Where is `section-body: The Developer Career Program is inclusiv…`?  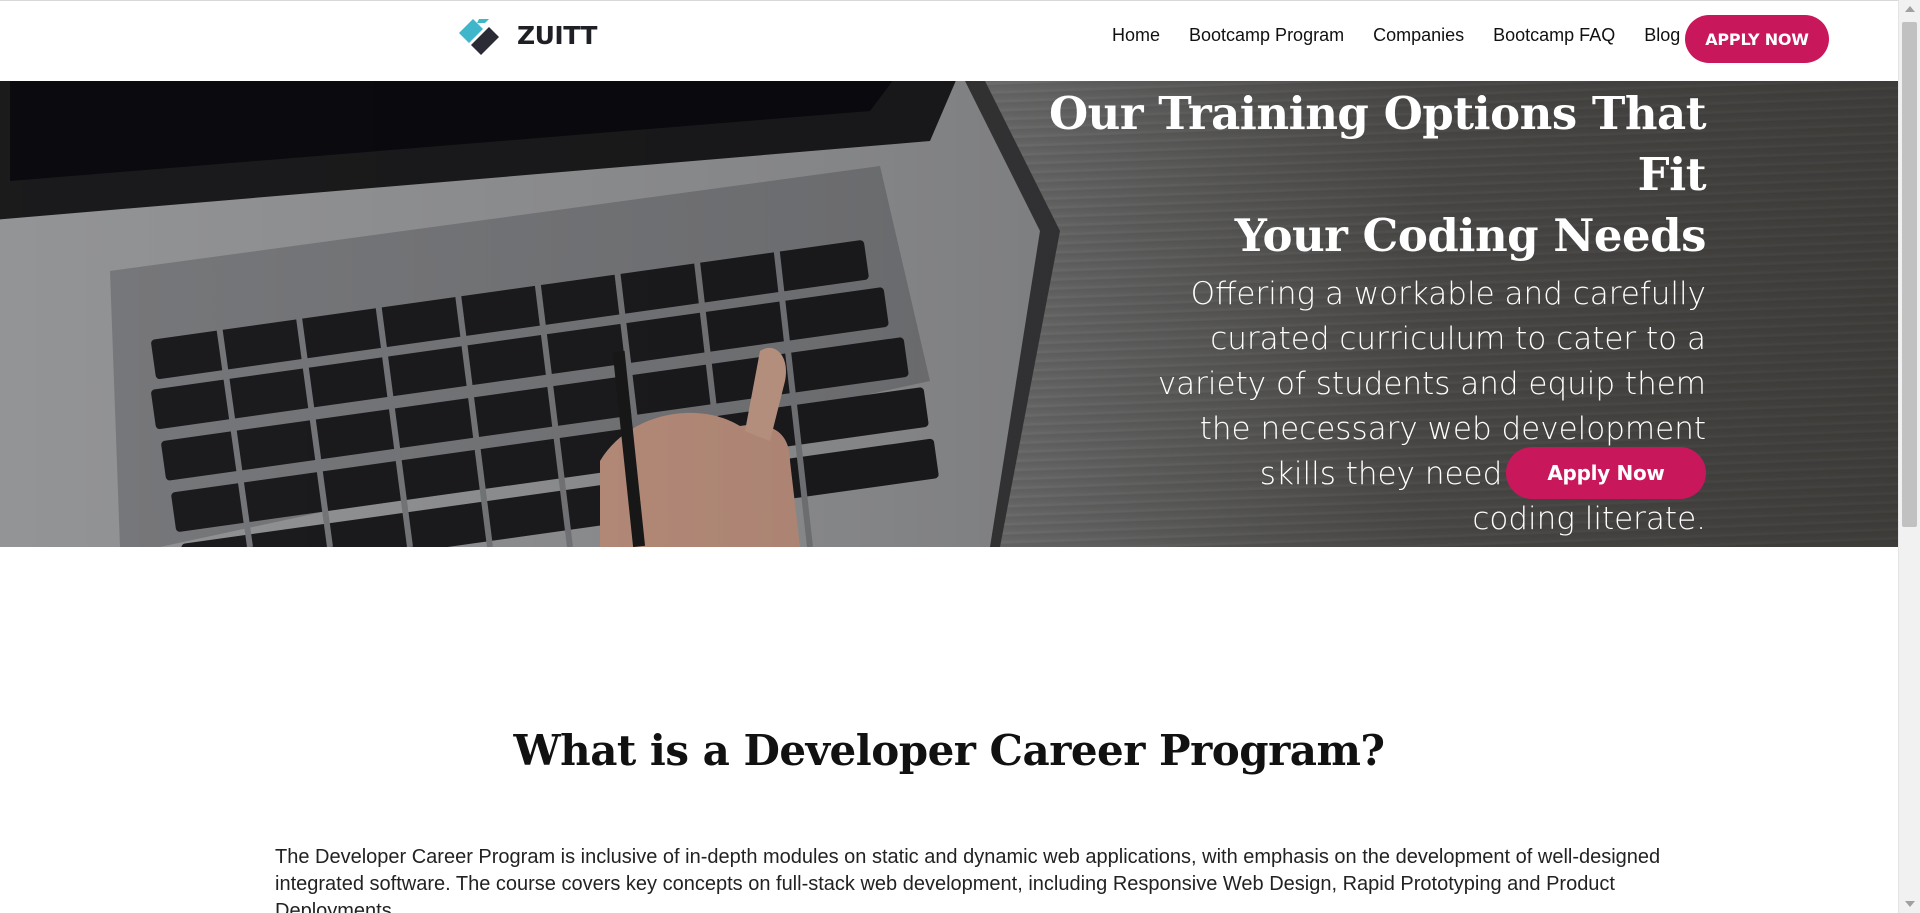 section-body: The Developer Career Program is inclusiv… is located at coordinates (968, 879).